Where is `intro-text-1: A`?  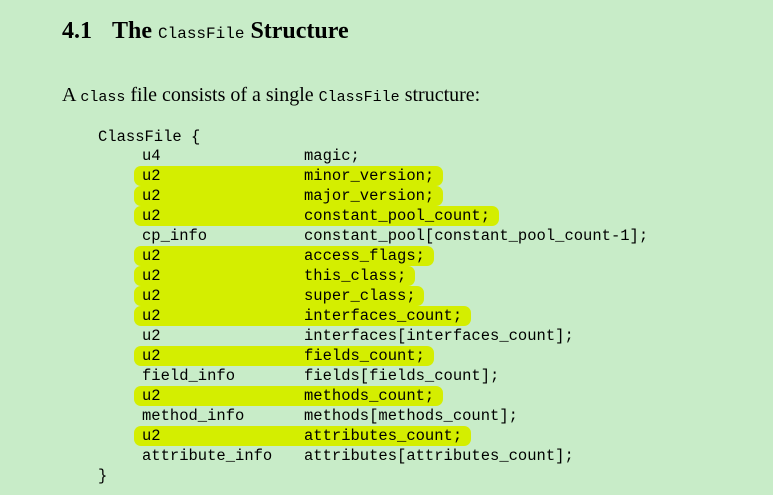
intro-text-1: A is located at coordinates (71, 95).